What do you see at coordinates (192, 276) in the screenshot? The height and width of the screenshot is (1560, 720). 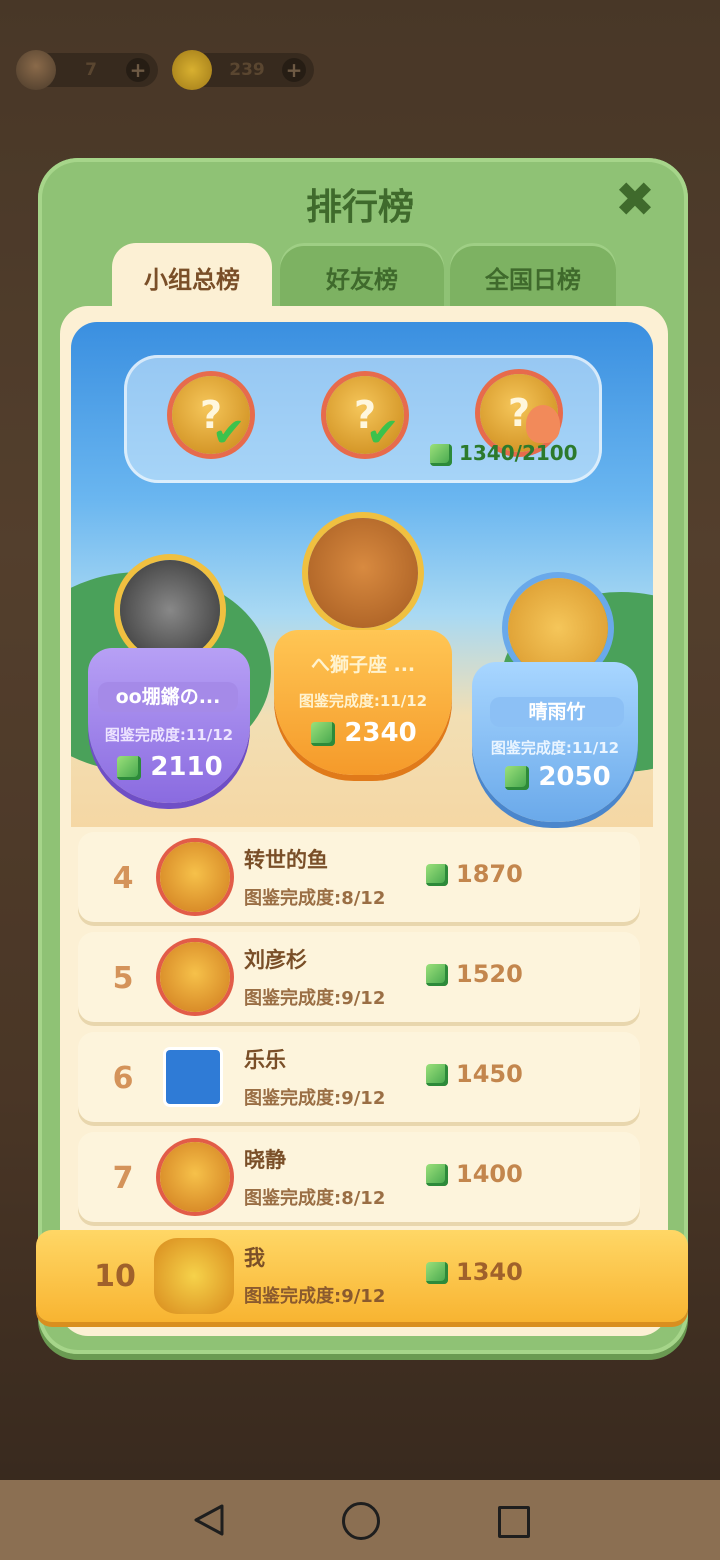 I see `tab-group-total: 小组总榜` at bounding box center [192, 276].